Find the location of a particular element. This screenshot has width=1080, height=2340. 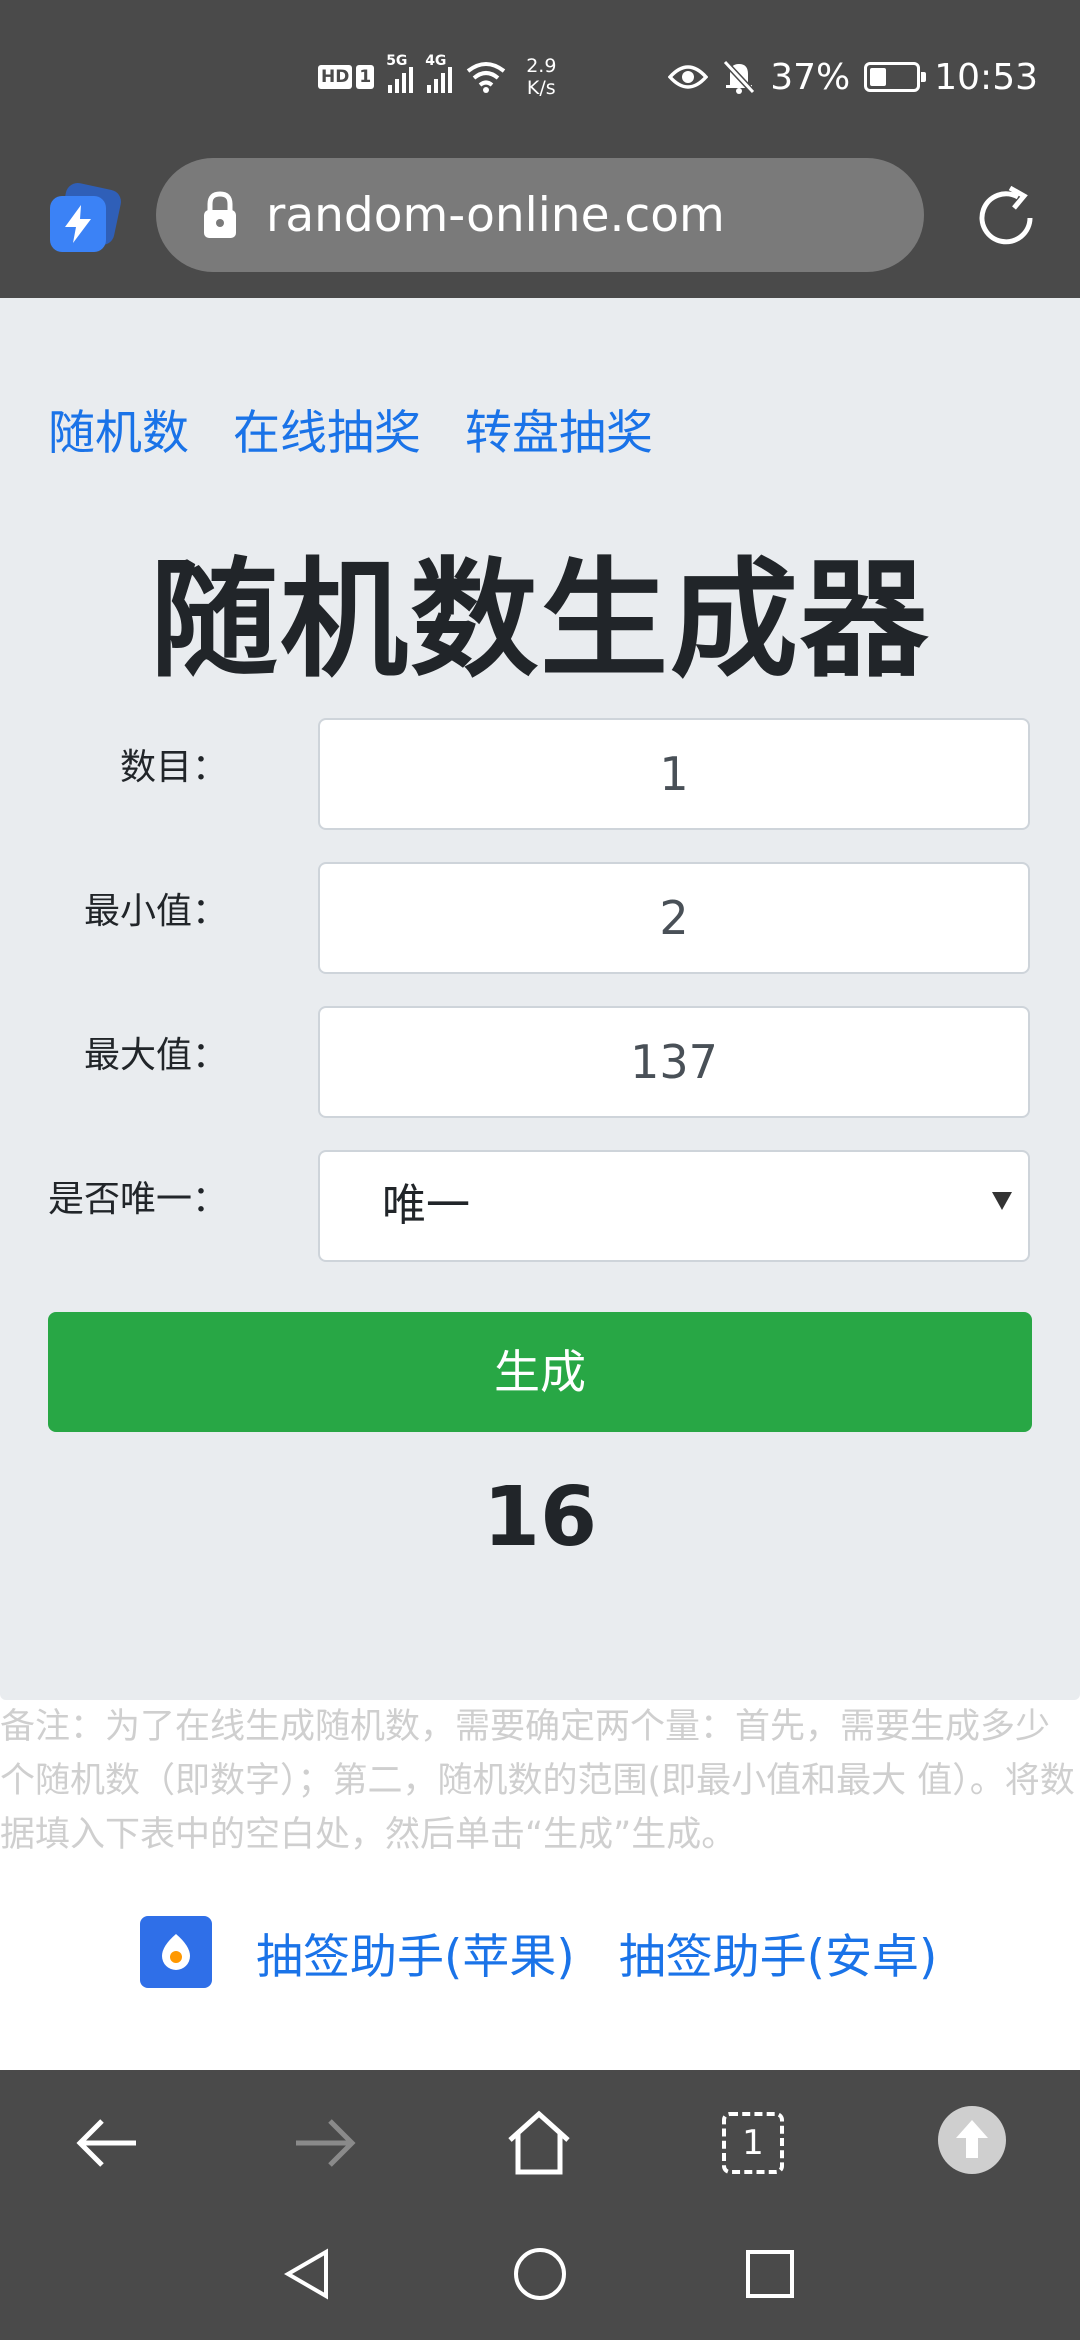

unique-label: 是否唯一： is located at coordinates (137, 1199).